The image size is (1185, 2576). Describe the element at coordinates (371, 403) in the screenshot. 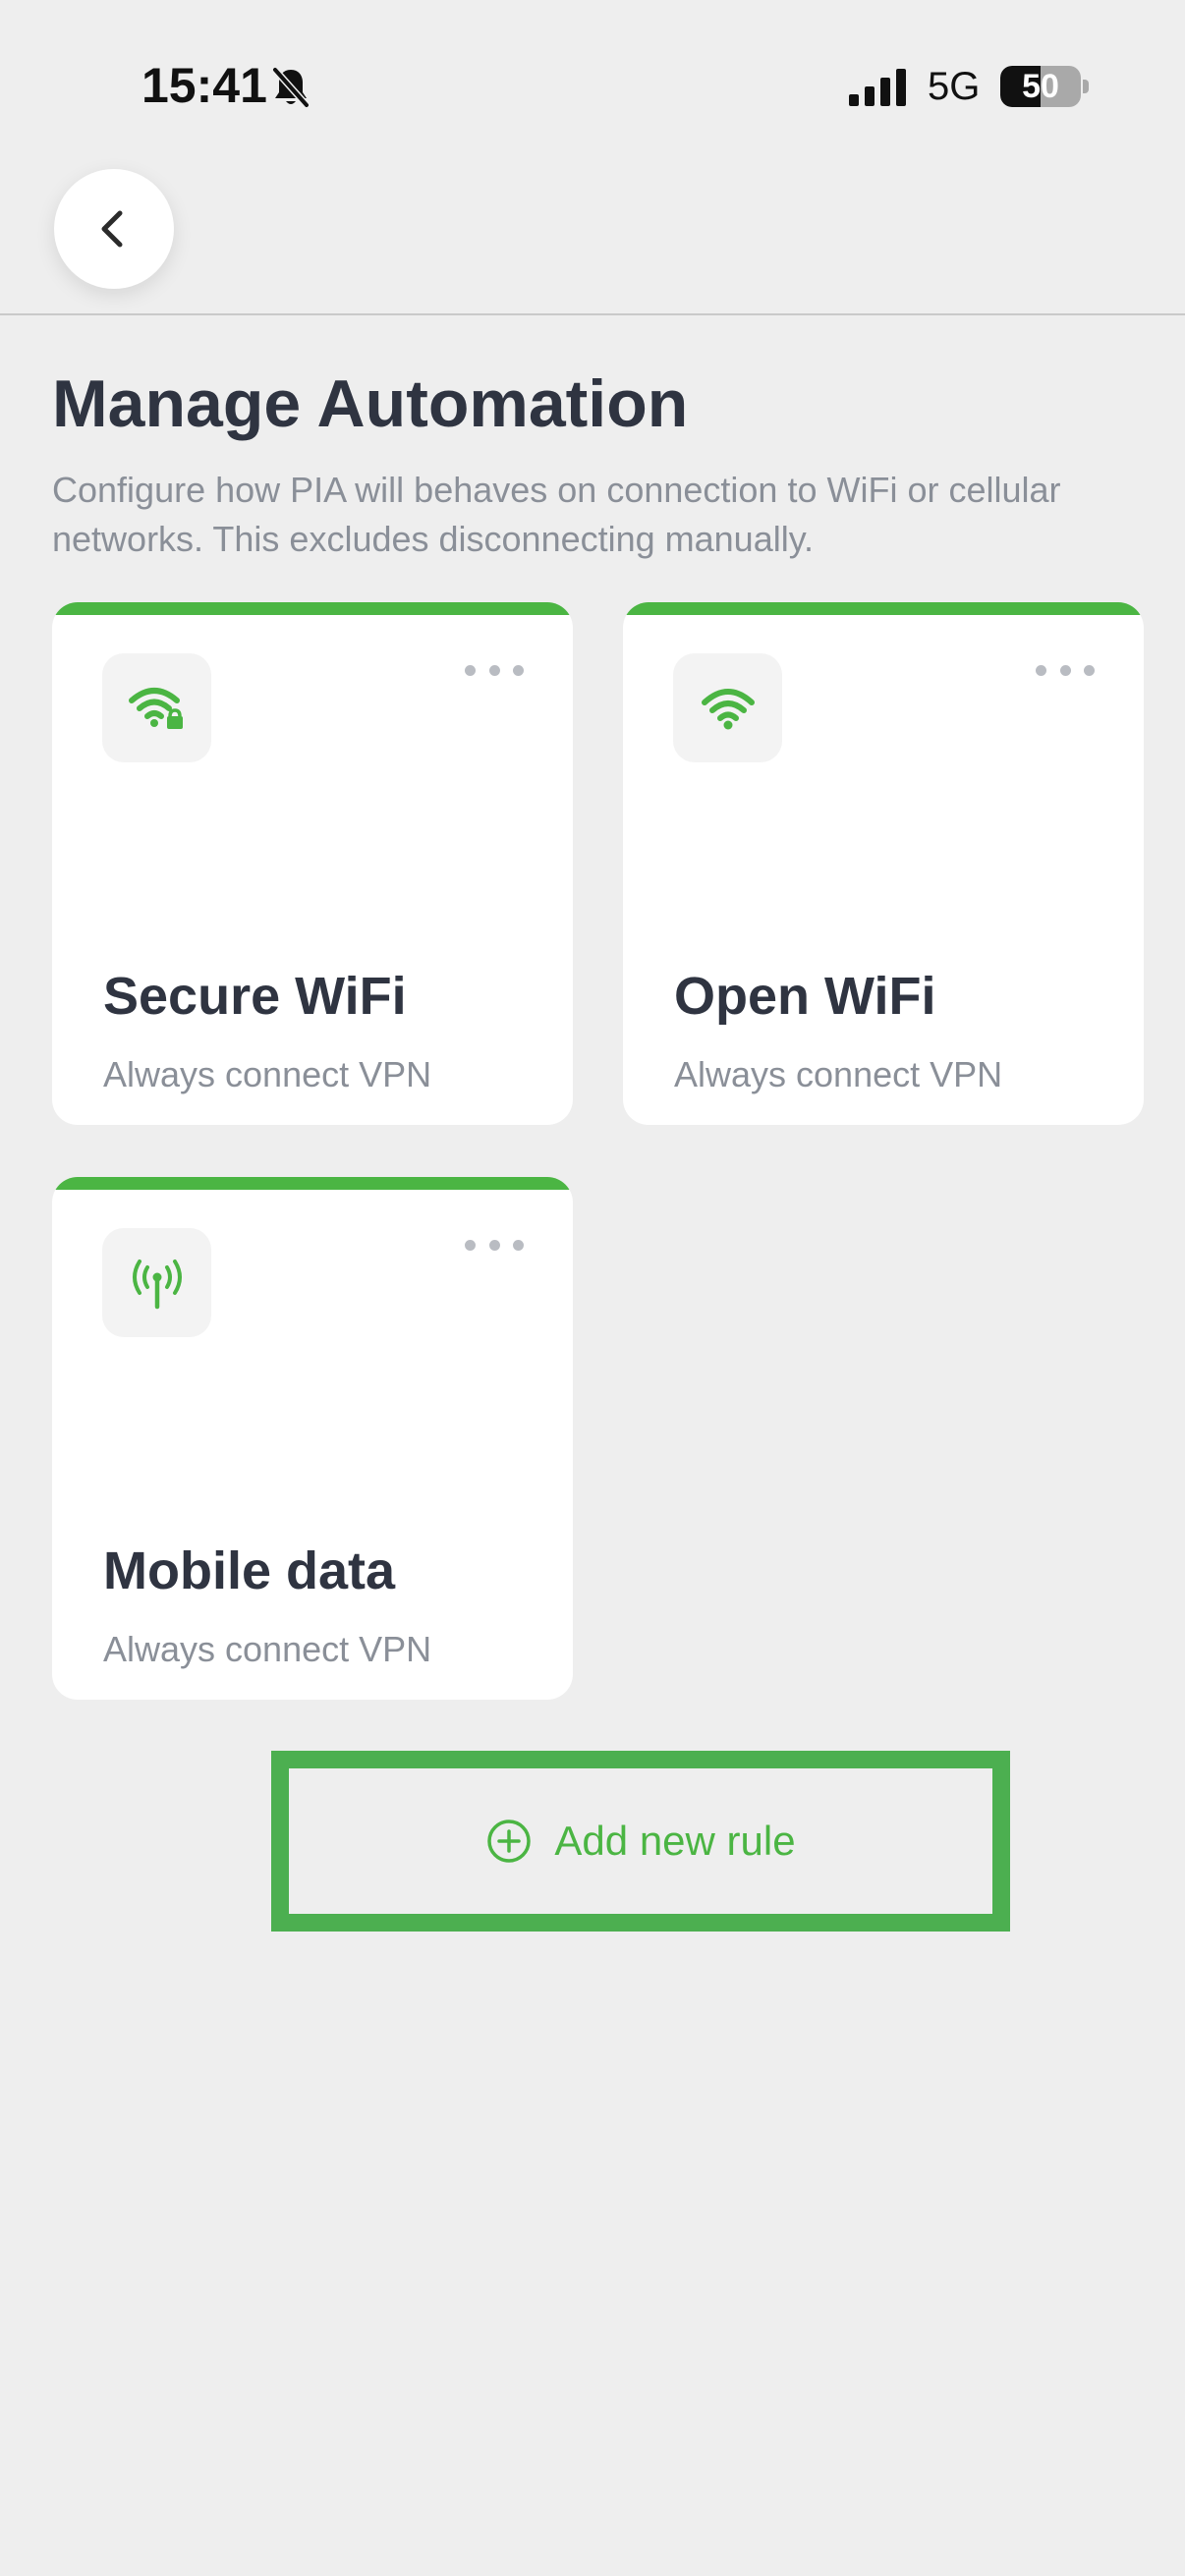

I see `page-title: Manage Automation` at that location.